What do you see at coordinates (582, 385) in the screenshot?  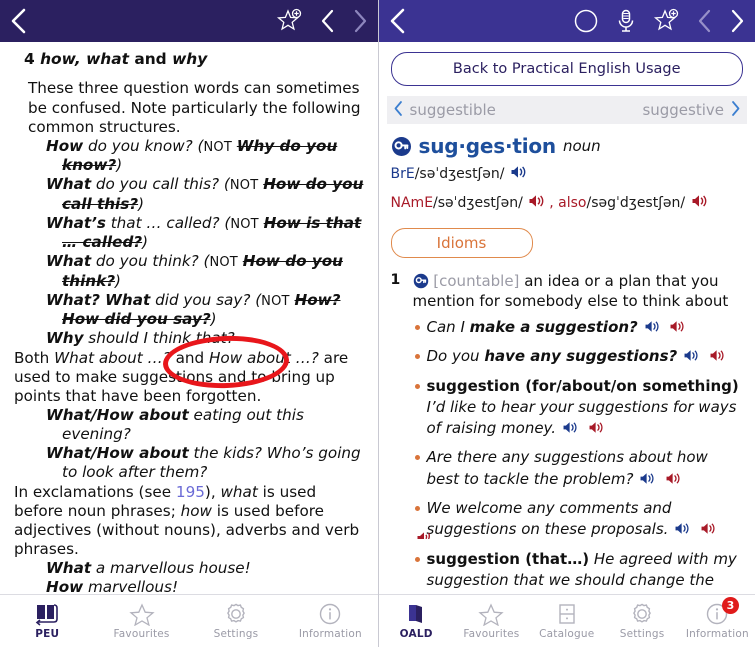 I see `example-pattern: suggestion (for/about/on something)` at bounding box center [582, 385].